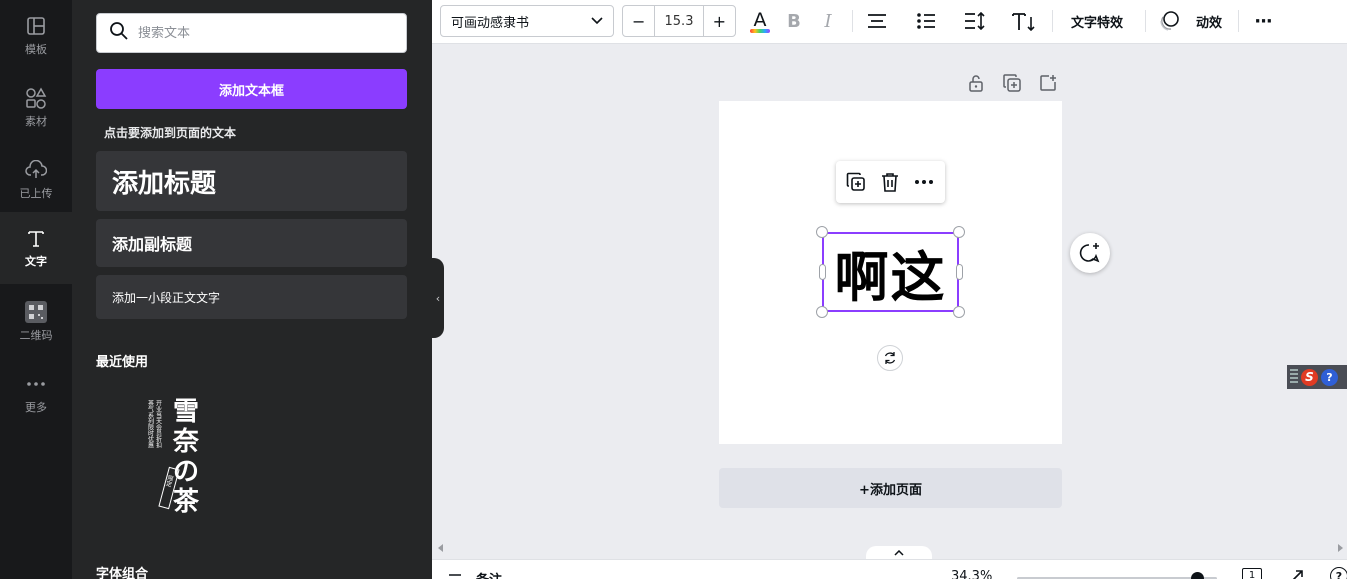 This screenshot has width=1347, height=579. Describe the element at coordinates (251, 89) in the screenshot. I see `add-textbox-button: 添加文本框` at that location.